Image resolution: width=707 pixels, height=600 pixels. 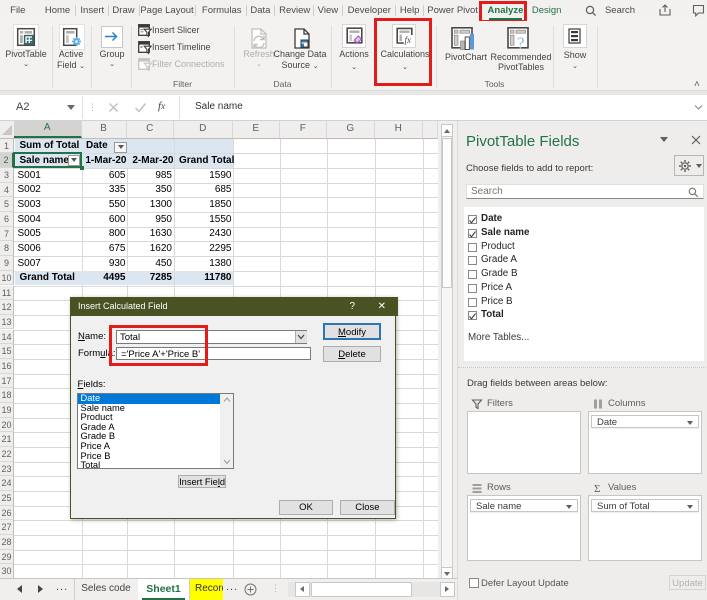 I want to click on svg-text: Σ, so click(x=597, y=488).